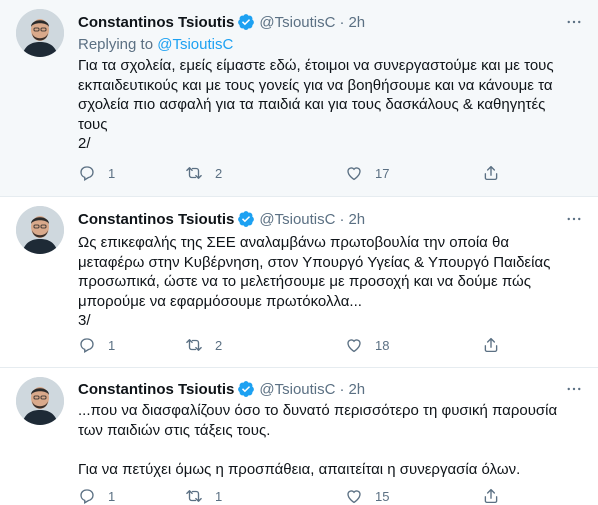 This screenshot has height=505, width=598. Describe the element at coordinates (93, 124) in the screenshot. I see `tweet-line: τους` at that location.